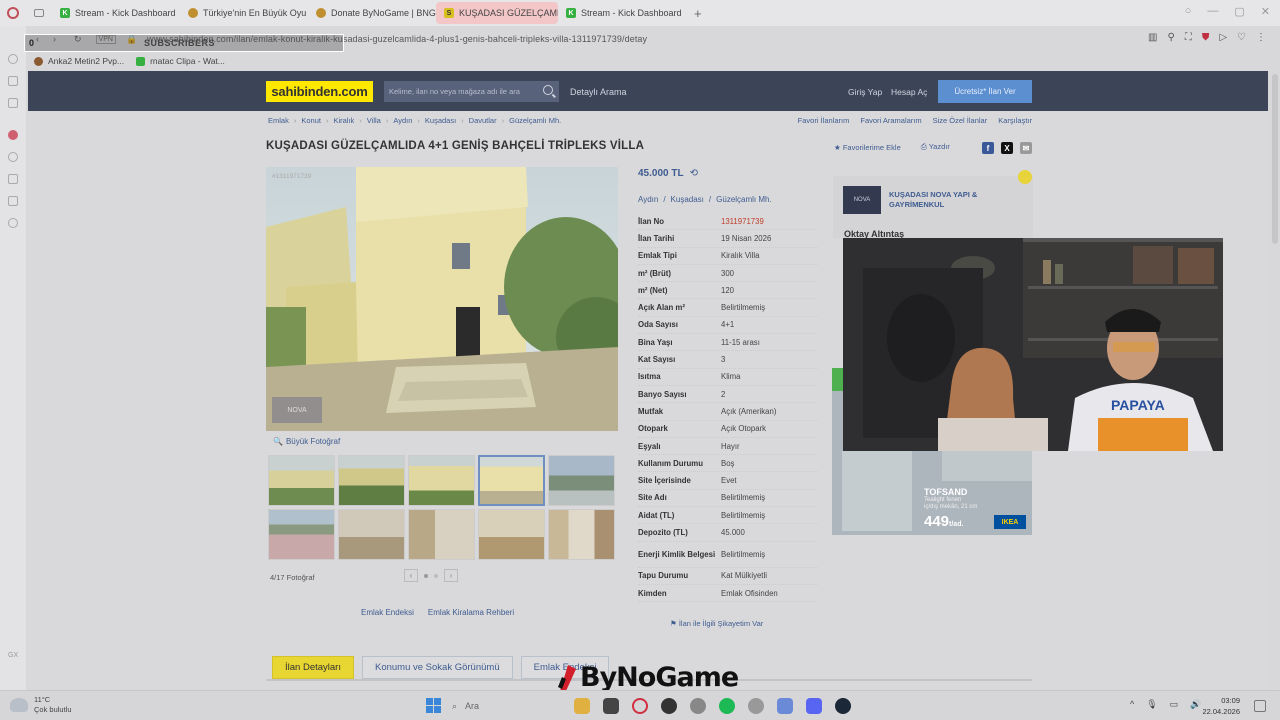 This screenshot has height=720, width=1280. I want to click on chevron-up-icon: ^, so click(1132, 704).